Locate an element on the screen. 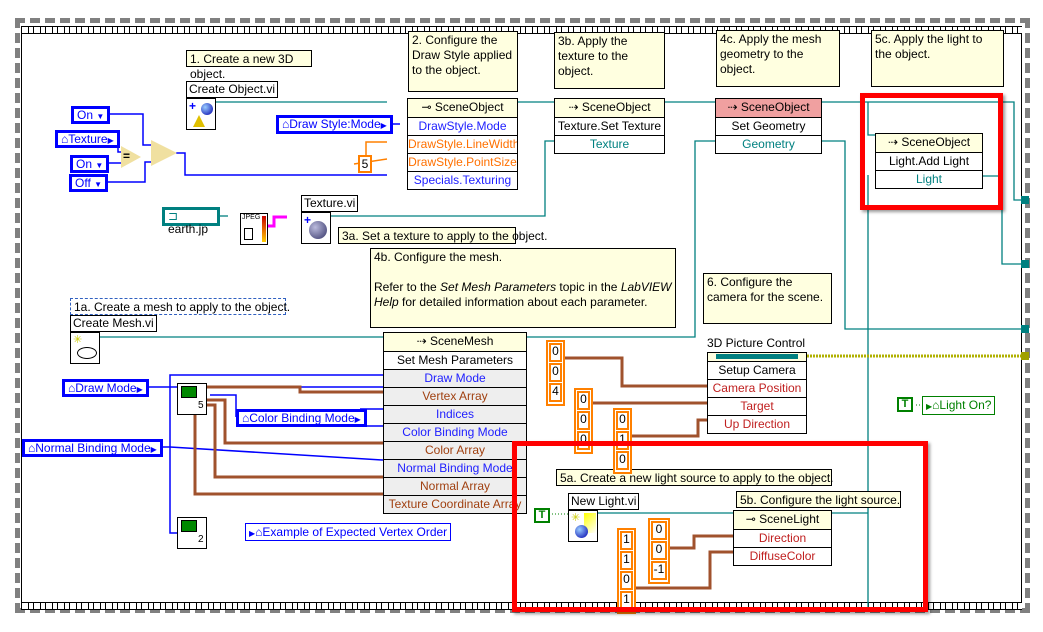 The image size is (1043, 632). graph-icon is located at coordinates (189, 526).